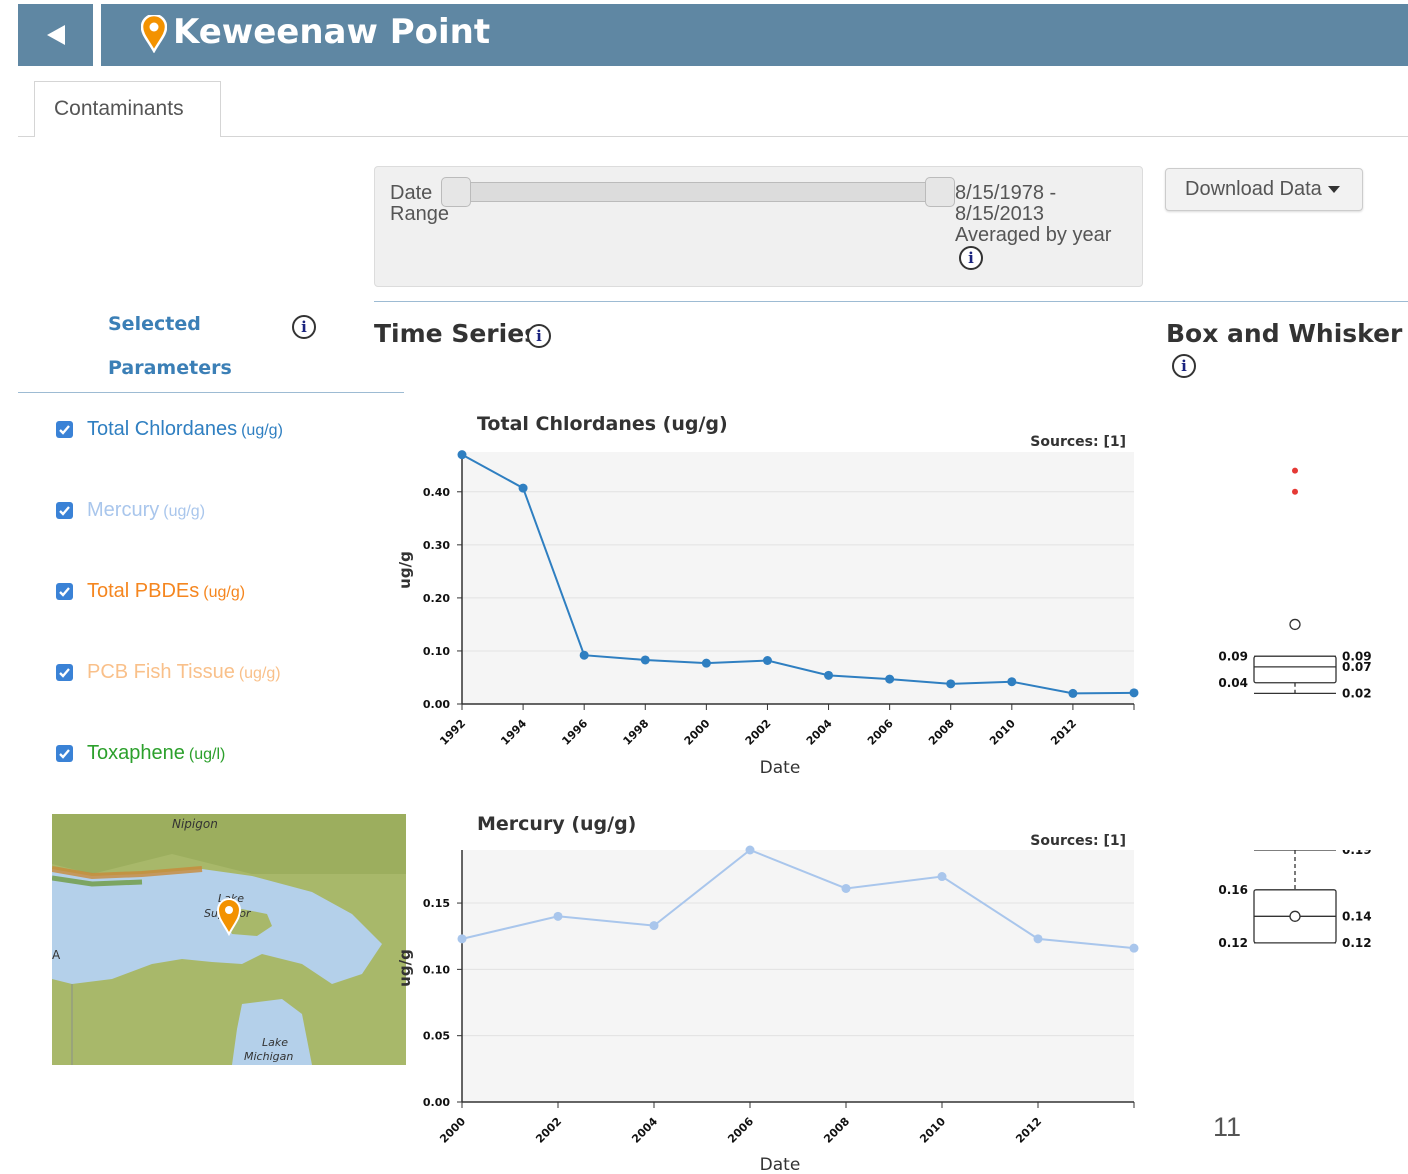  I want to click on tab-contaminants: Contaminants, so click(127, 109).